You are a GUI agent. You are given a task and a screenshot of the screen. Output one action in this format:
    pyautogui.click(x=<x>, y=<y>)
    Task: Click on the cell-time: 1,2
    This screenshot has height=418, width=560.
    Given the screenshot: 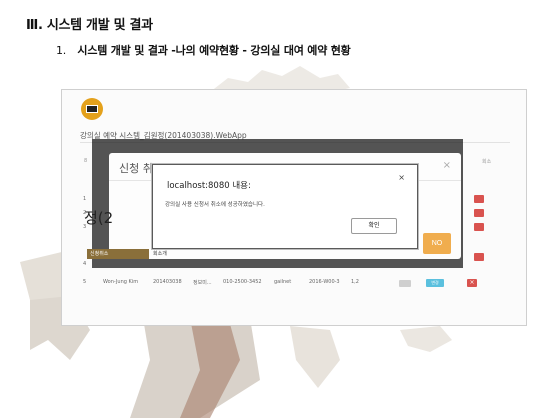 What is the action you would take?
    pyautogui.click(x=355, y=282)
    